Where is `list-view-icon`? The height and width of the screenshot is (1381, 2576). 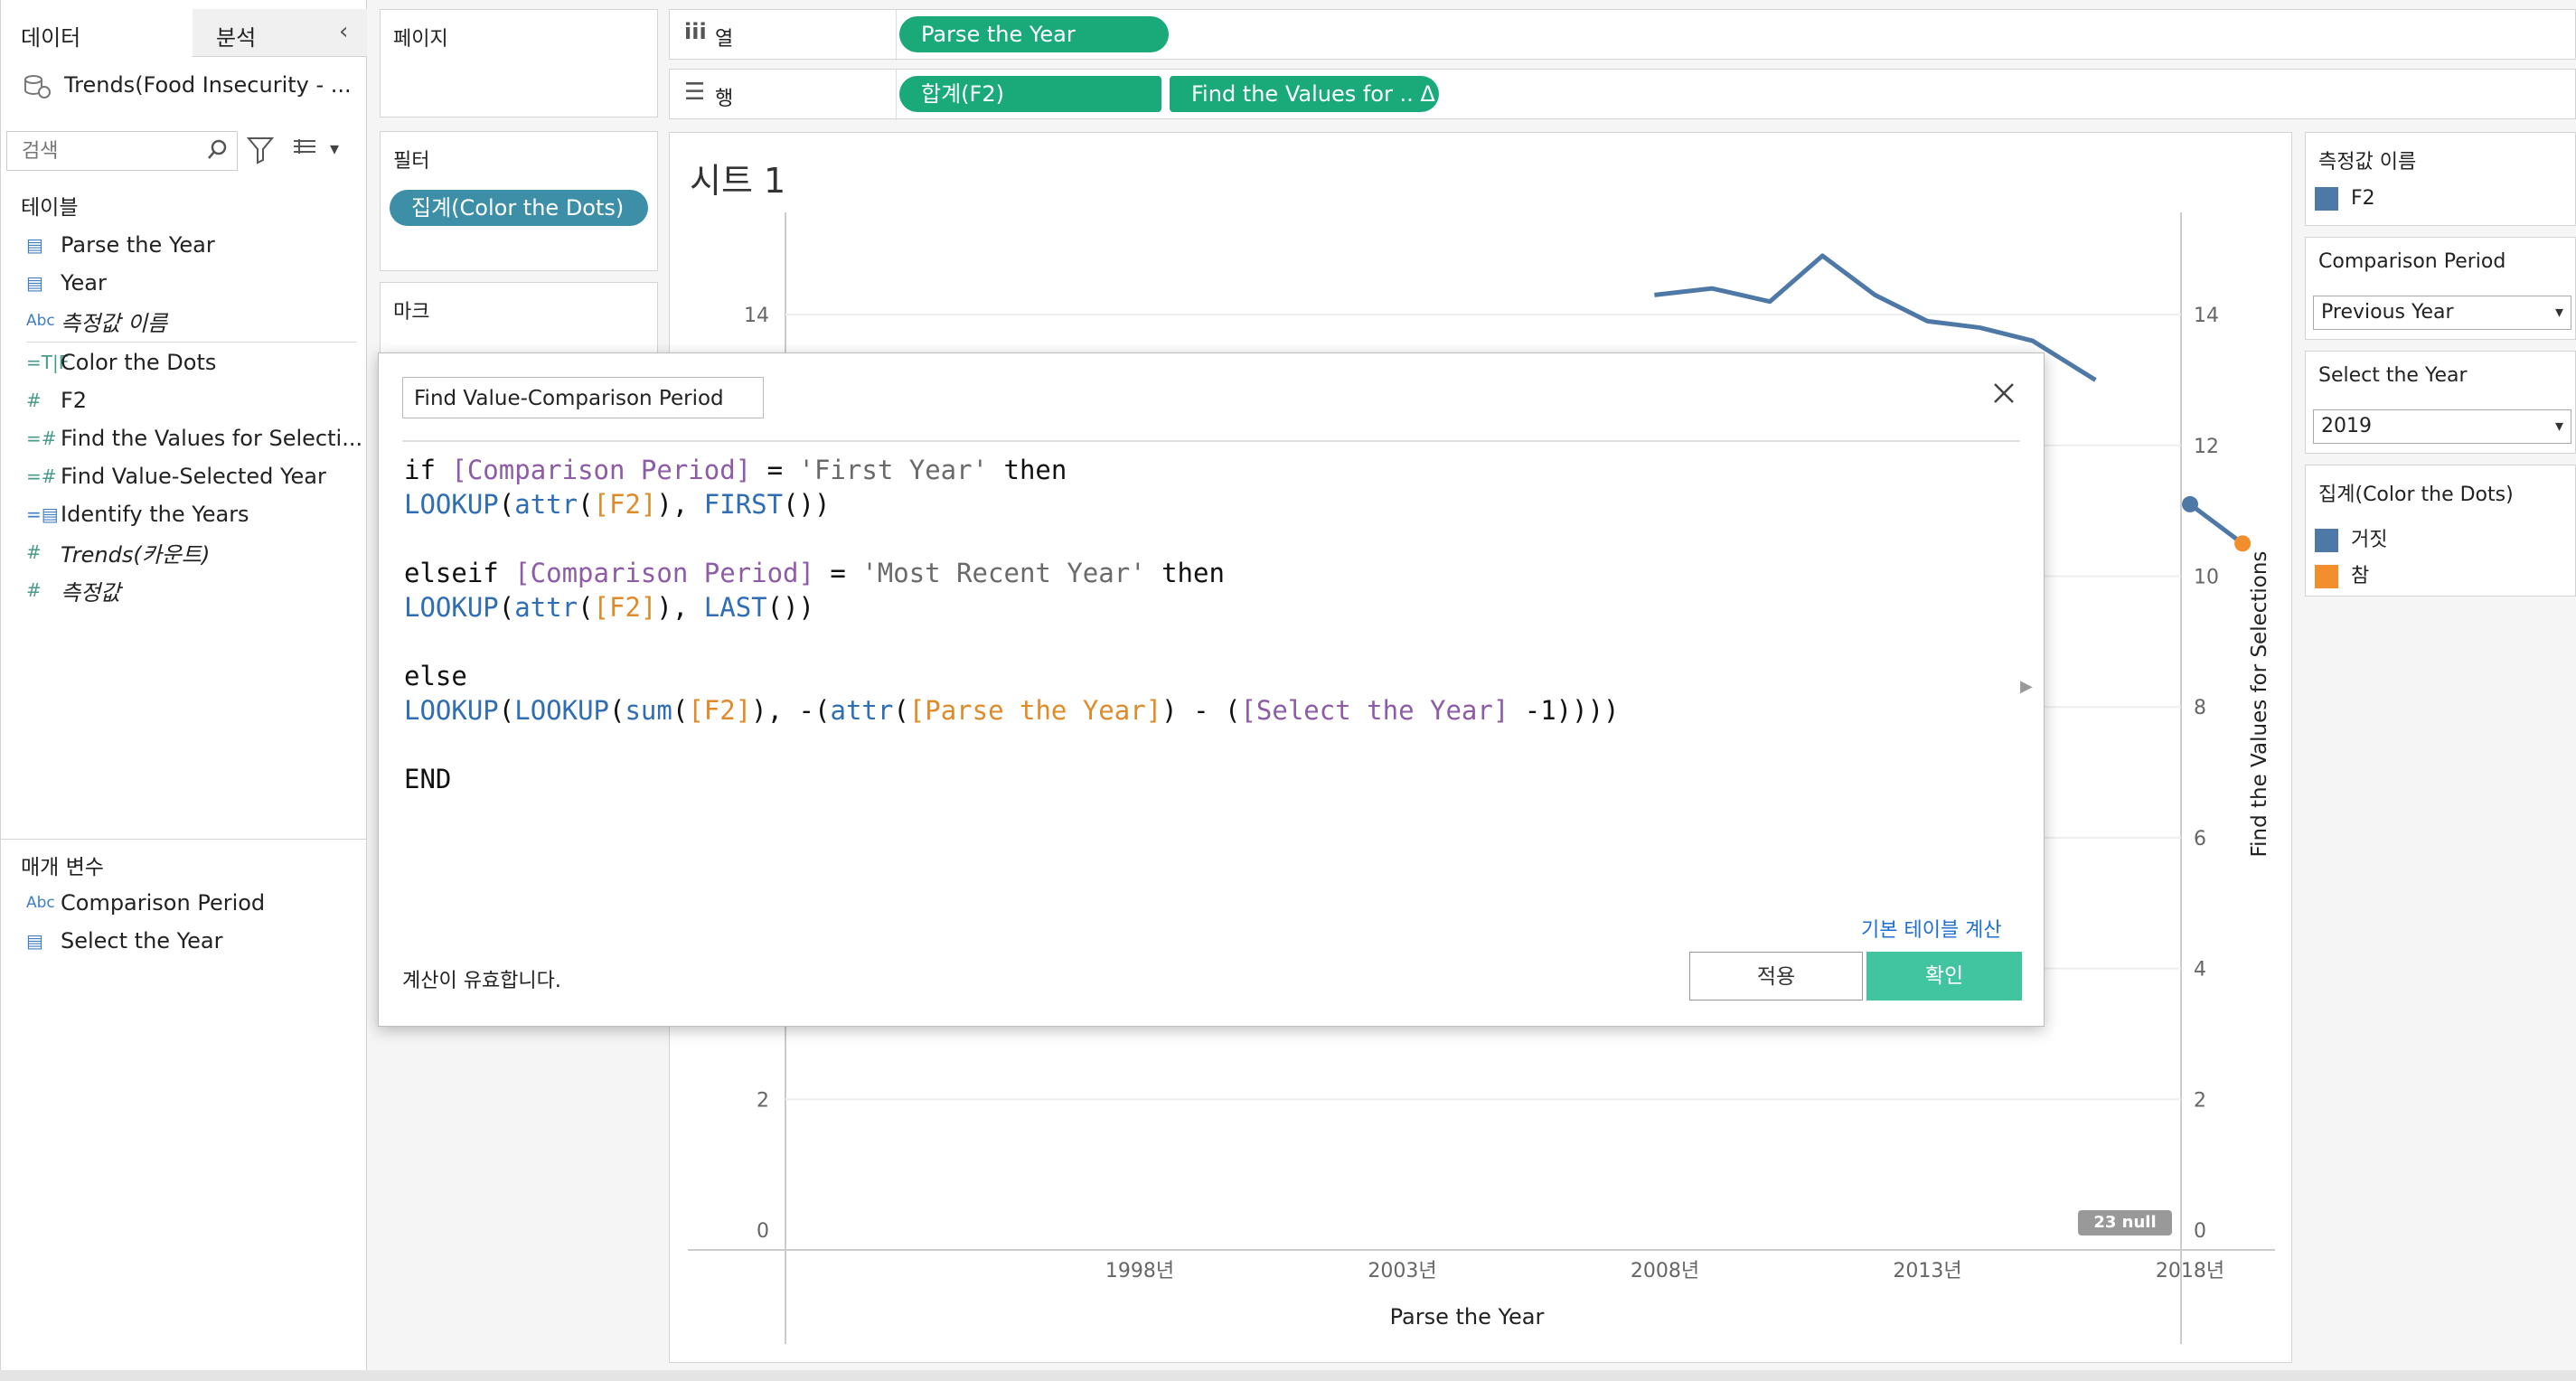 list-view-icon is located at coordinates (304, 150).